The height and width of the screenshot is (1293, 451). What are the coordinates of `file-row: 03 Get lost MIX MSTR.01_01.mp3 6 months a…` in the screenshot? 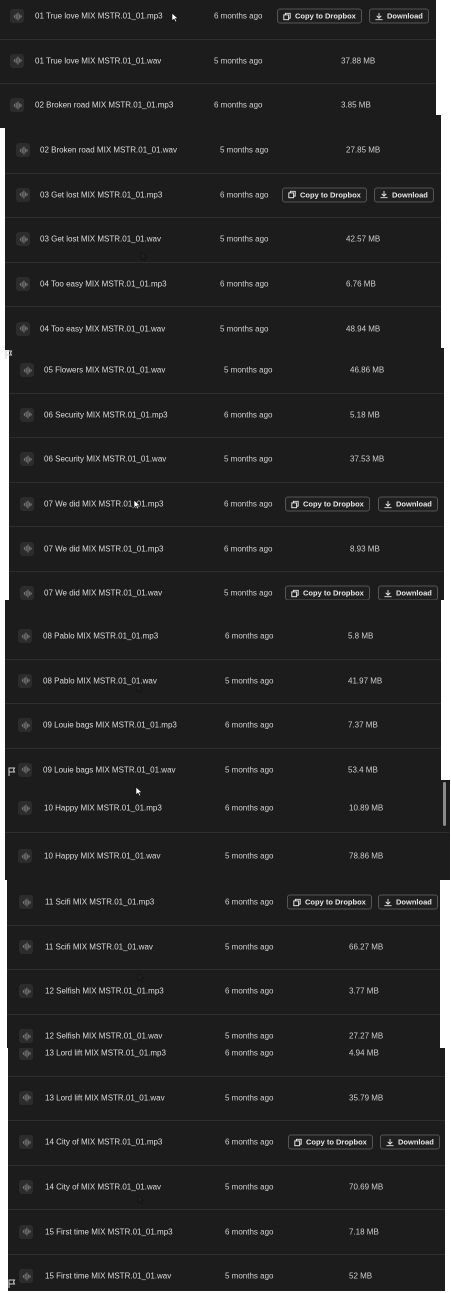 It's located at (223, 196).